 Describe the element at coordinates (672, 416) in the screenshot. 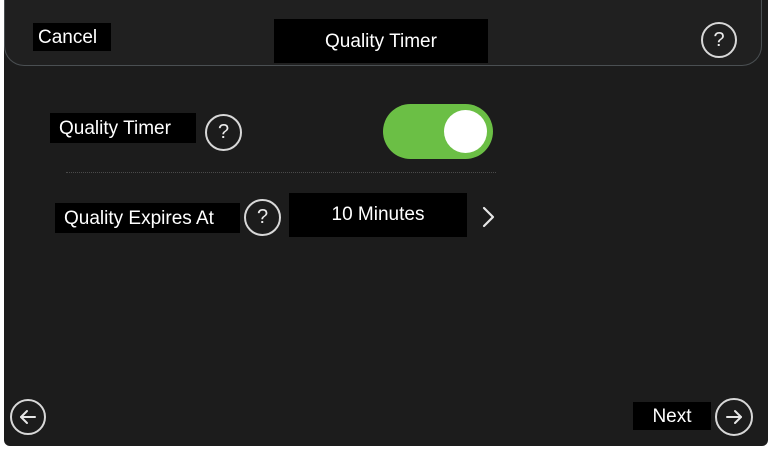

I see `next-label: Next` at that location.